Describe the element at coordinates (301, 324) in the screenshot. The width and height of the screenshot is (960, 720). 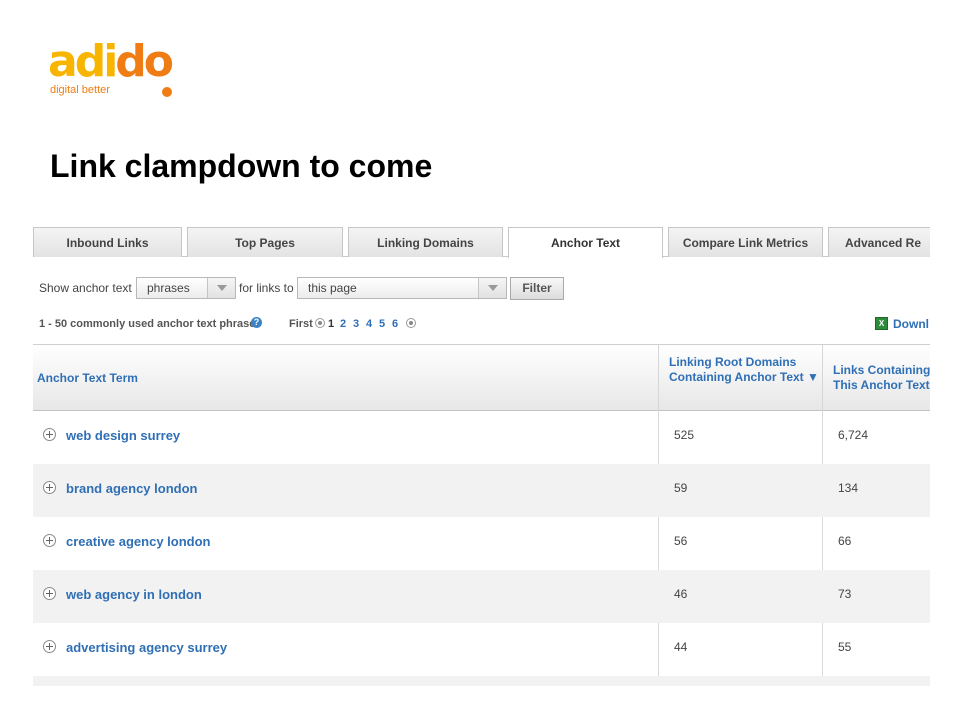
I see `pager-first: First` at that location.